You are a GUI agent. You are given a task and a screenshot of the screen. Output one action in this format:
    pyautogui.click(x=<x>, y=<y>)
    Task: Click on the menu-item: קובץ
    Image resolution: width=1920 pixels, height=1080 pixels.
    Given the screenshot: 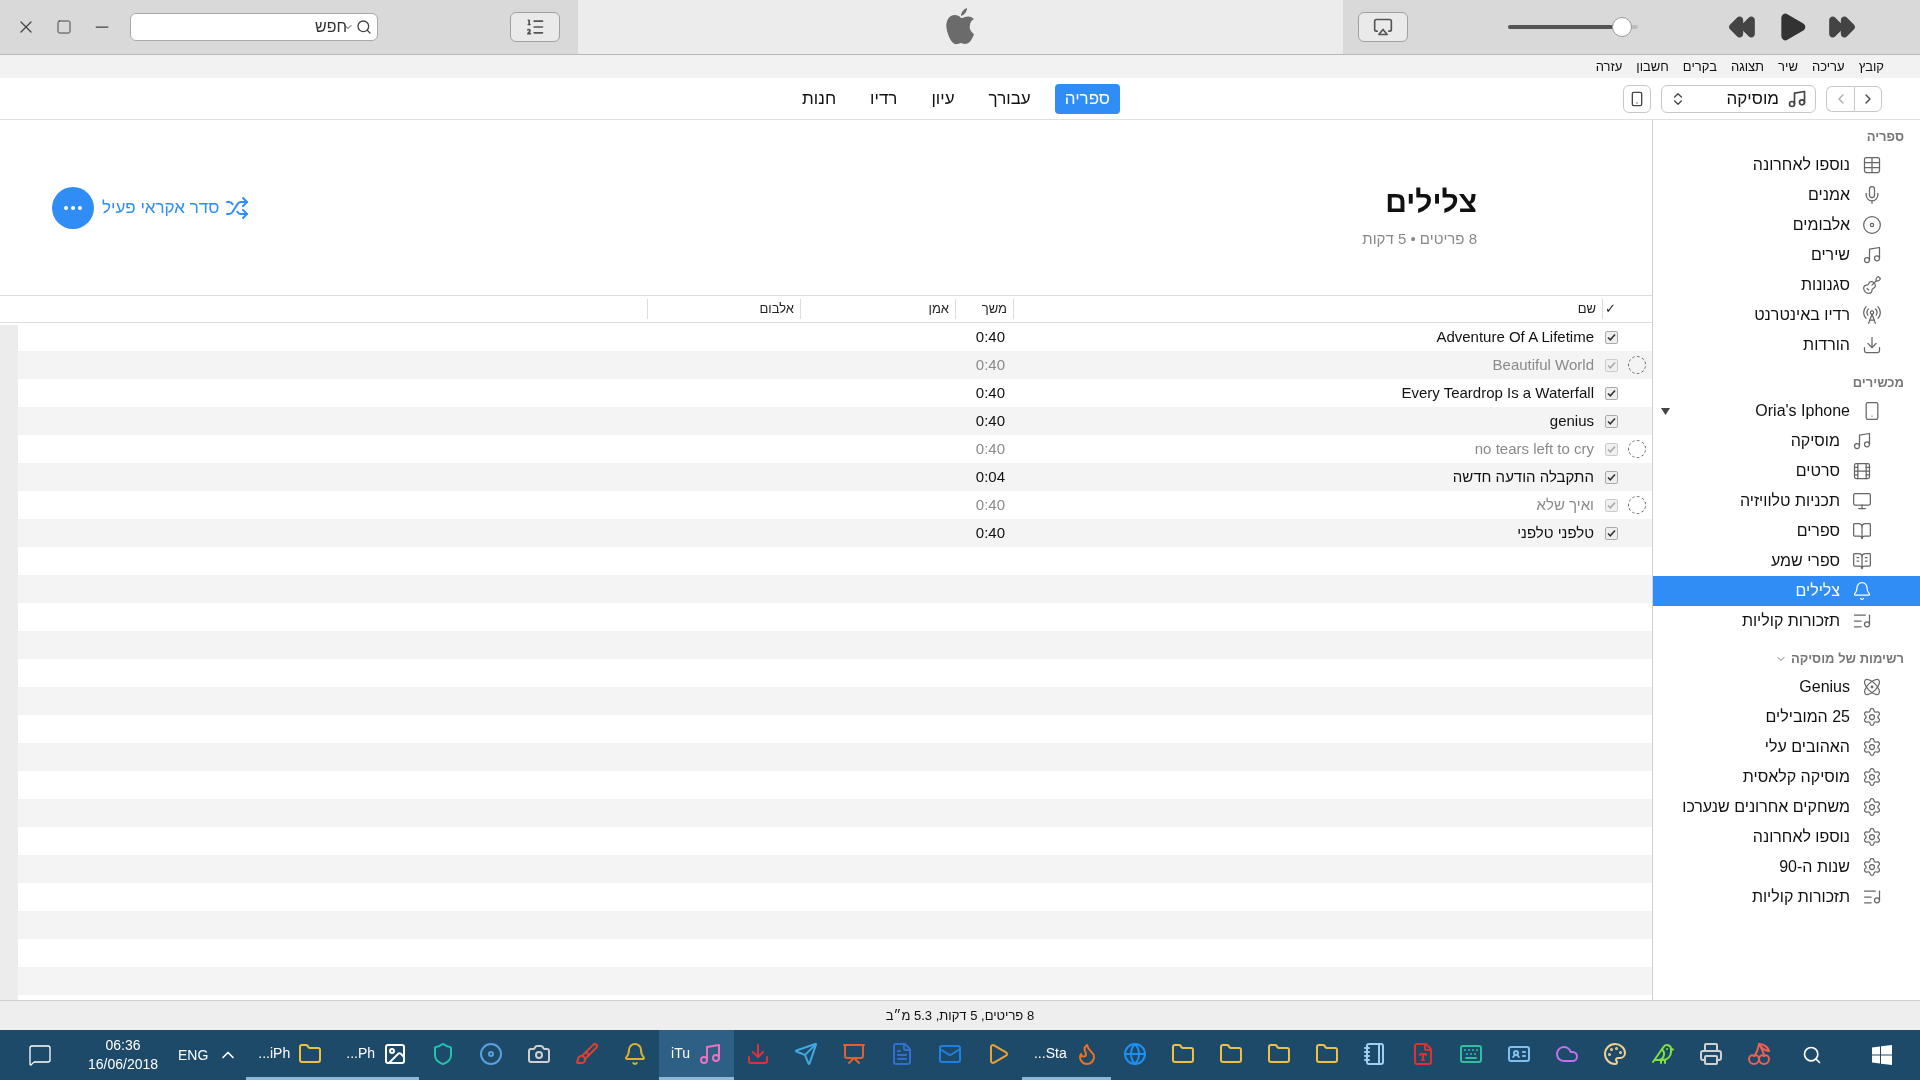 What is the action you would take?
    pyautogui.click(x=1871, y=66)
    